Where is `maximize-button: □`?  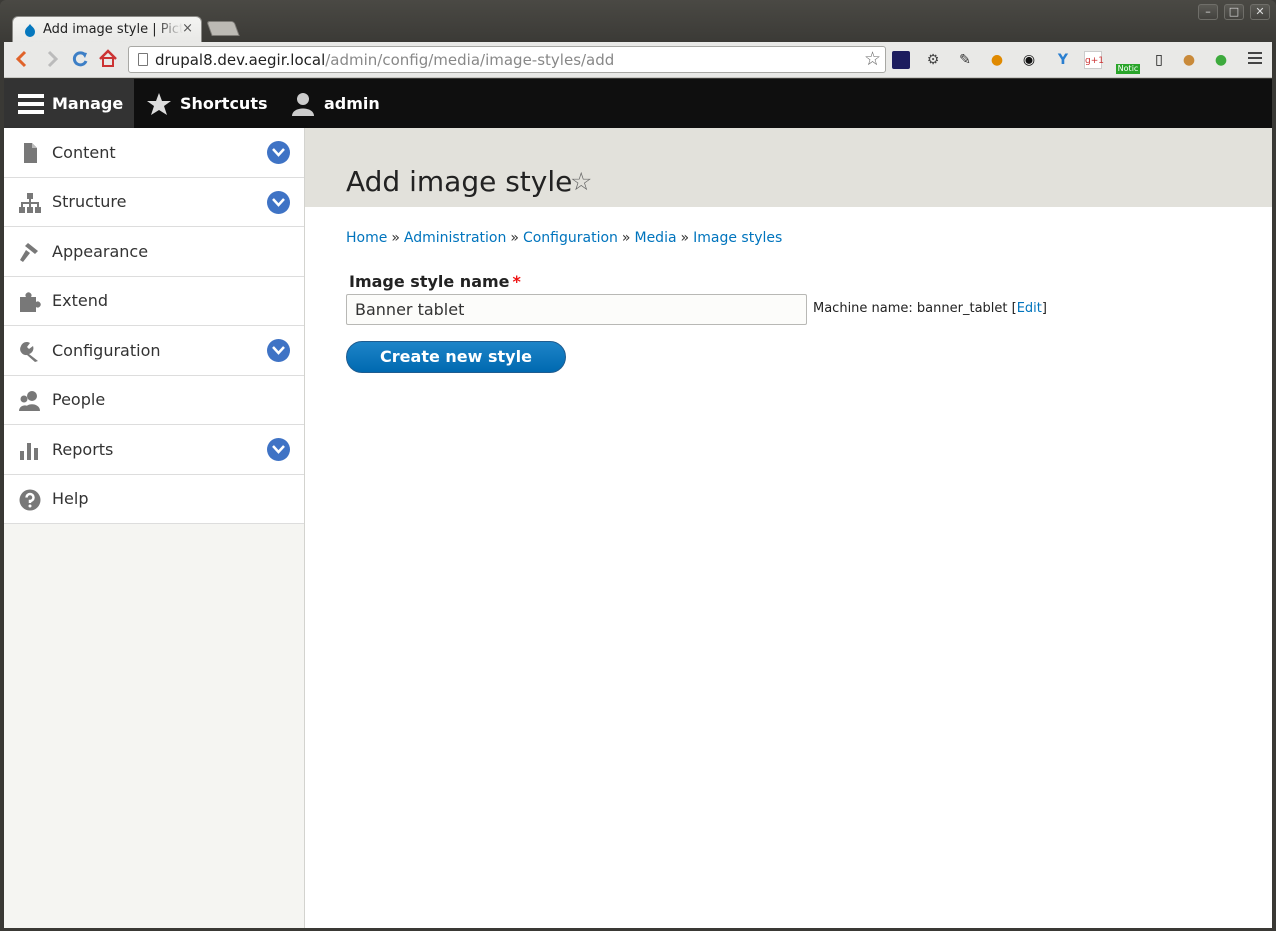 maximize-button: □ is located at coordinates (1234, 12).